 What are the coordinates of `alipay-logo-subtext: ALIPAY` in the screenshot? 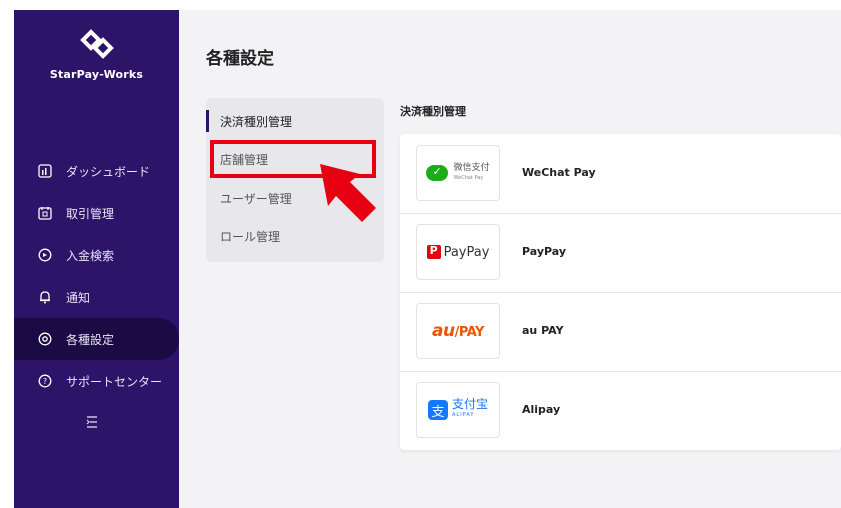 It's located at (463, 415).